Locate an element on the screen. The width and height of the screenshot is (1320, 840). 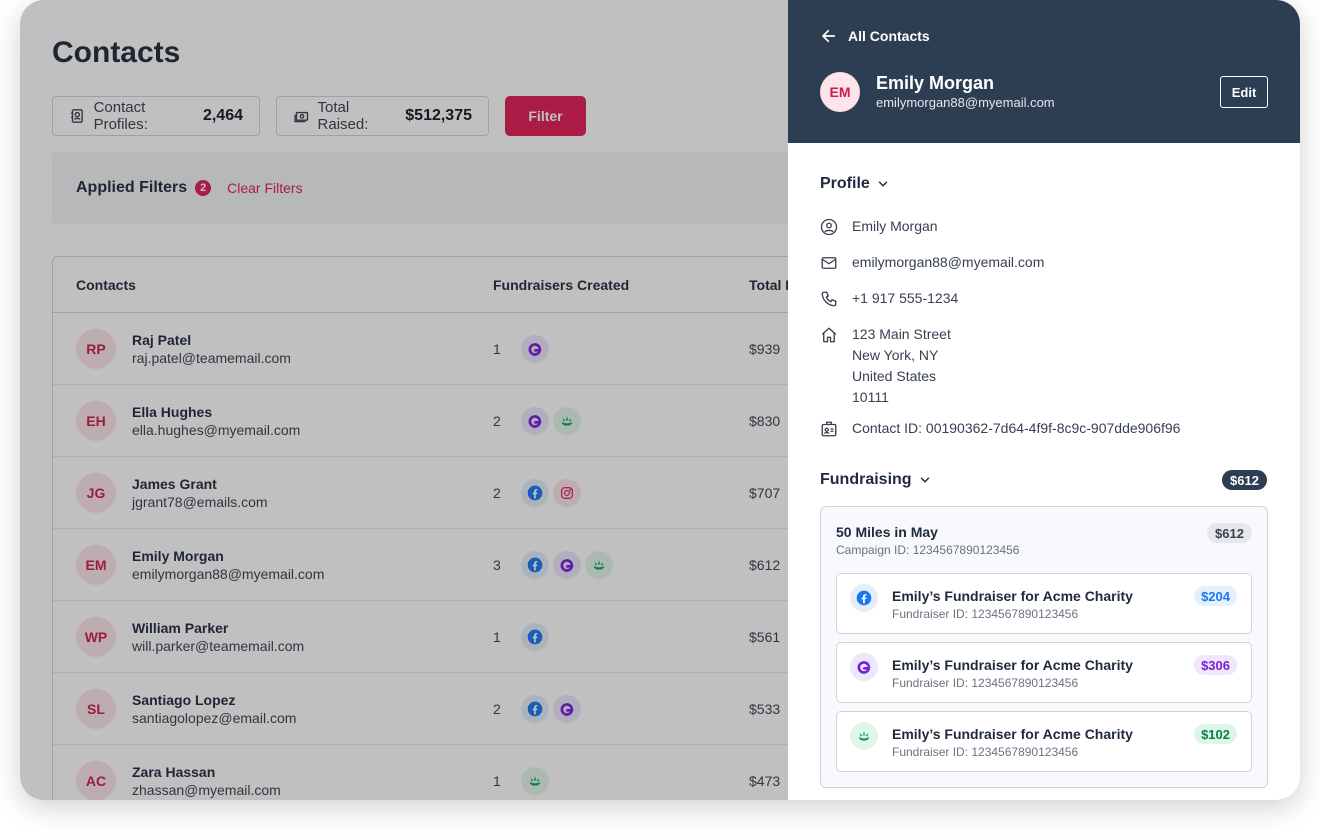
avatar: EM is located at coordinates (840, 92).